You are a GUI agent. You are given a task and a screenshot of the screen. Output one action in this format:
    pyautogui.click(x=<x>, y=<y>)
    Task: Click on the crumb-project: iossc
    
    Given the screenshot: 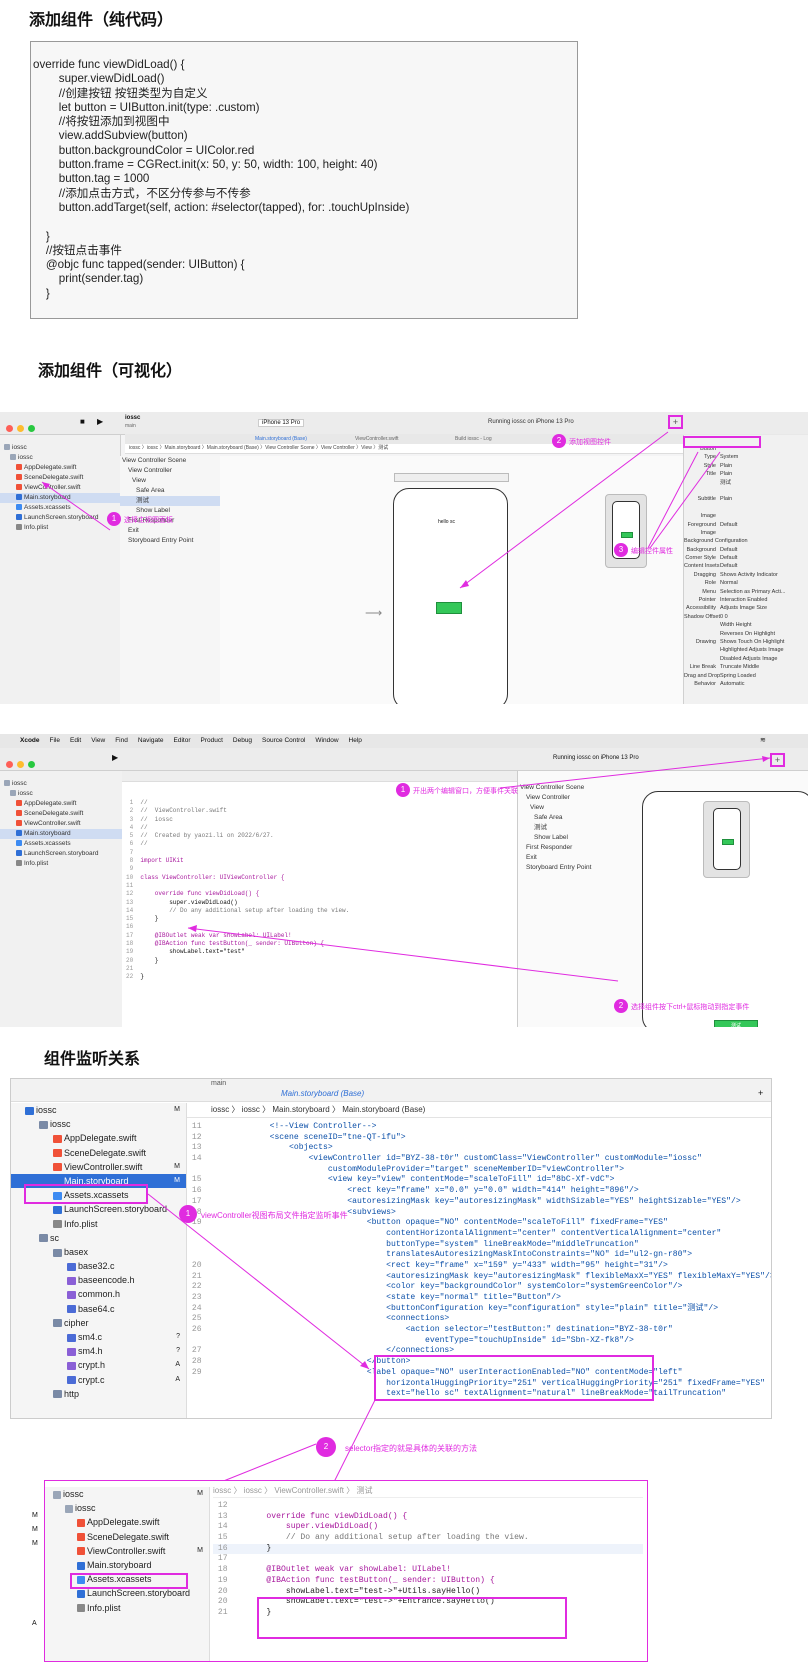 What is the action you would take?
    pyautogui.click(x=222, y=1490)
    